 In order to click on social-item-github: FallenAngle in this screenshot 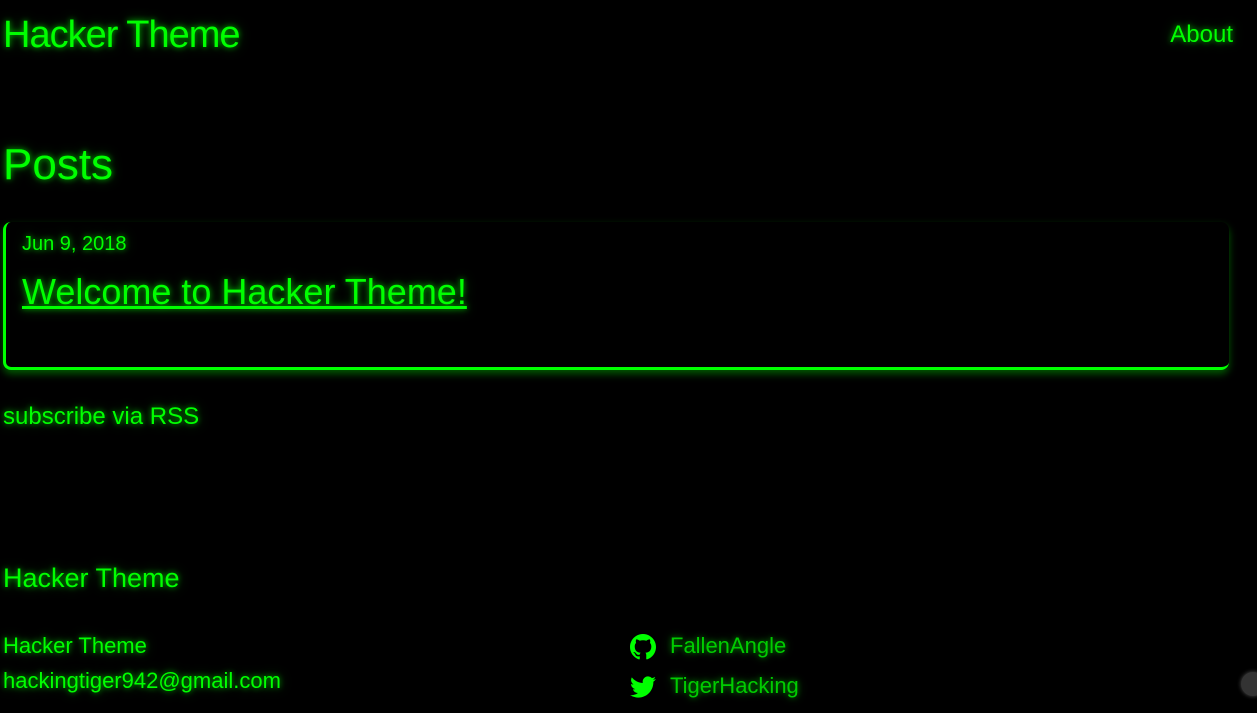, I will do `click(714, 646)`.